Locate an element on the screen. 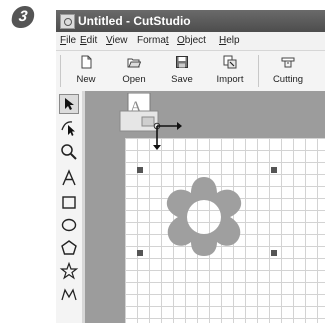 The height and width of the screenshot is (323, 325). flower-shape is located at coordinates (204, 215).